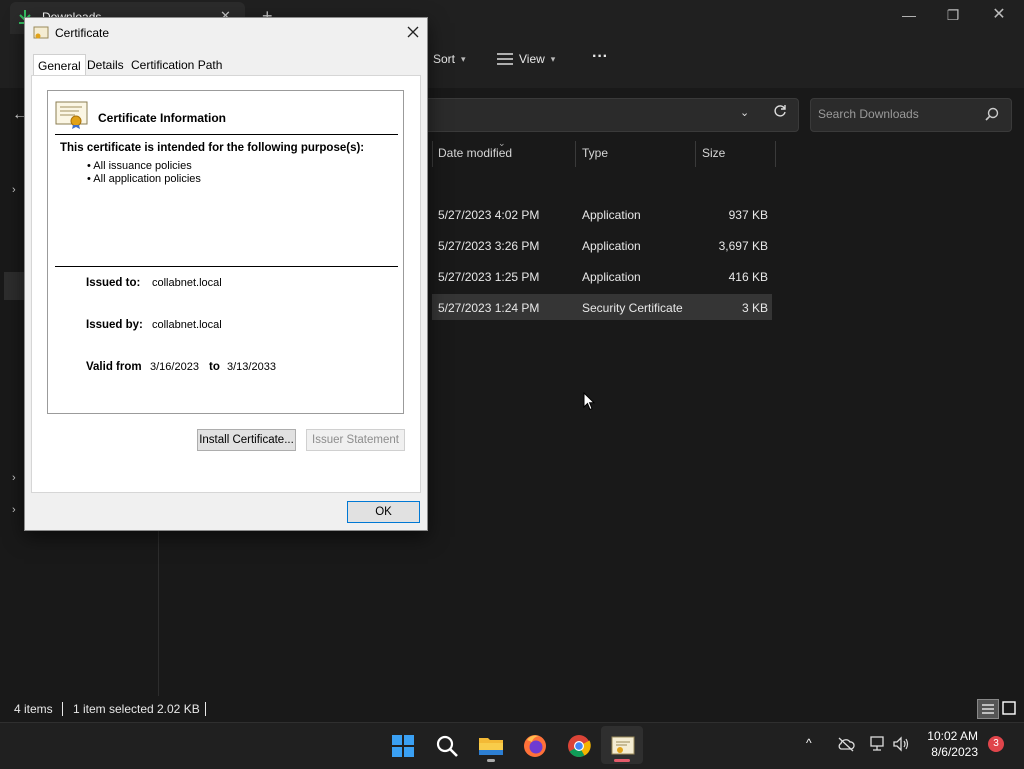  What do you see at coordinates (187, 325) in the screenshot?
I see `issued-by-value: collabnet.local` at bounding box center [187, 325].